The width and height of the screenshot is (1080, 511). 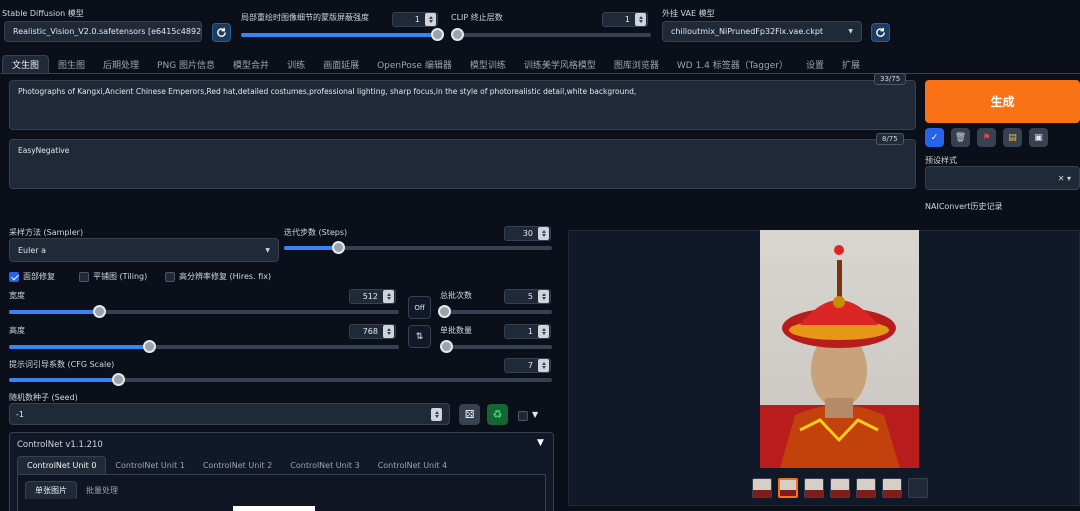 What do you see at coordinates (527, 331) in the screenshot?
I see `batch-size-number: 1` at bounding box center [527, 331].